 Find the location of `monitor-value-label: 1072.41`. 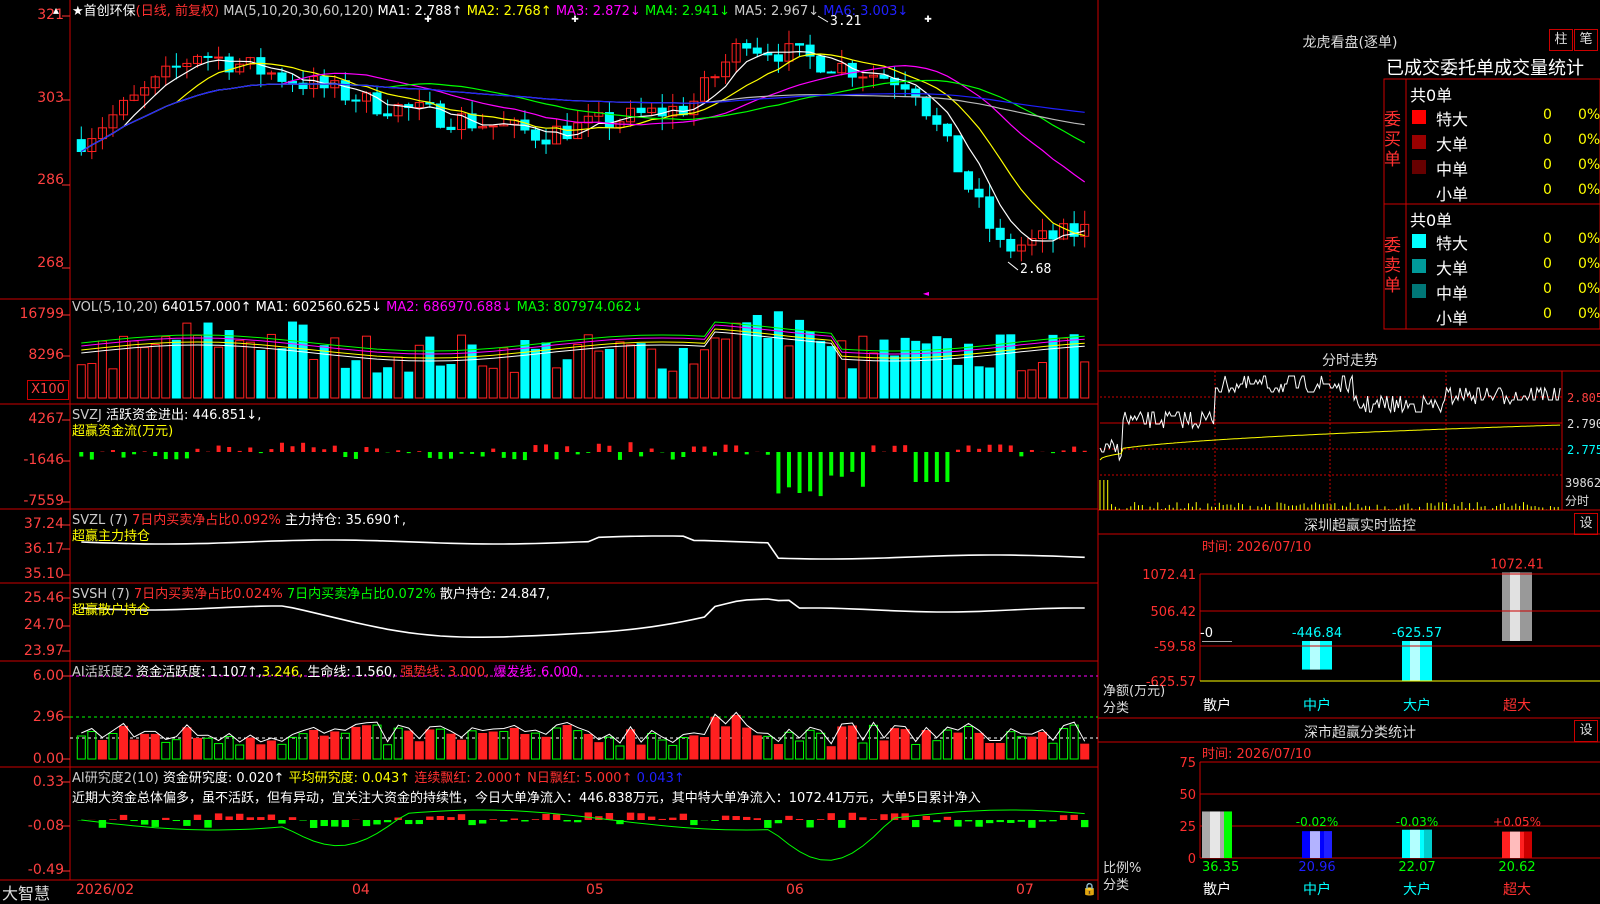

monitor-value-label: 1072.41 is located at coordinates (1517, 564).